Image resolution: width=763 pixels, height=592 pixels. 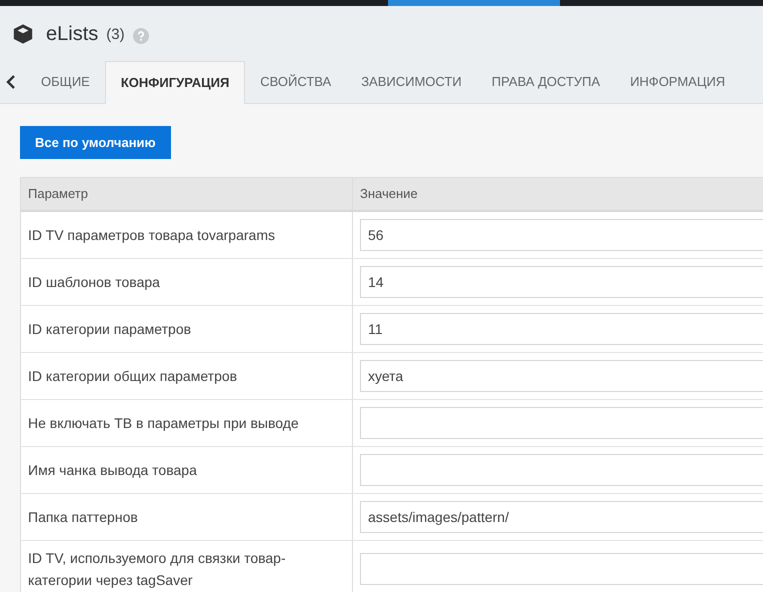 I want to click on parameter-label: ID шаблонов товара, so click(x=94, y=282).